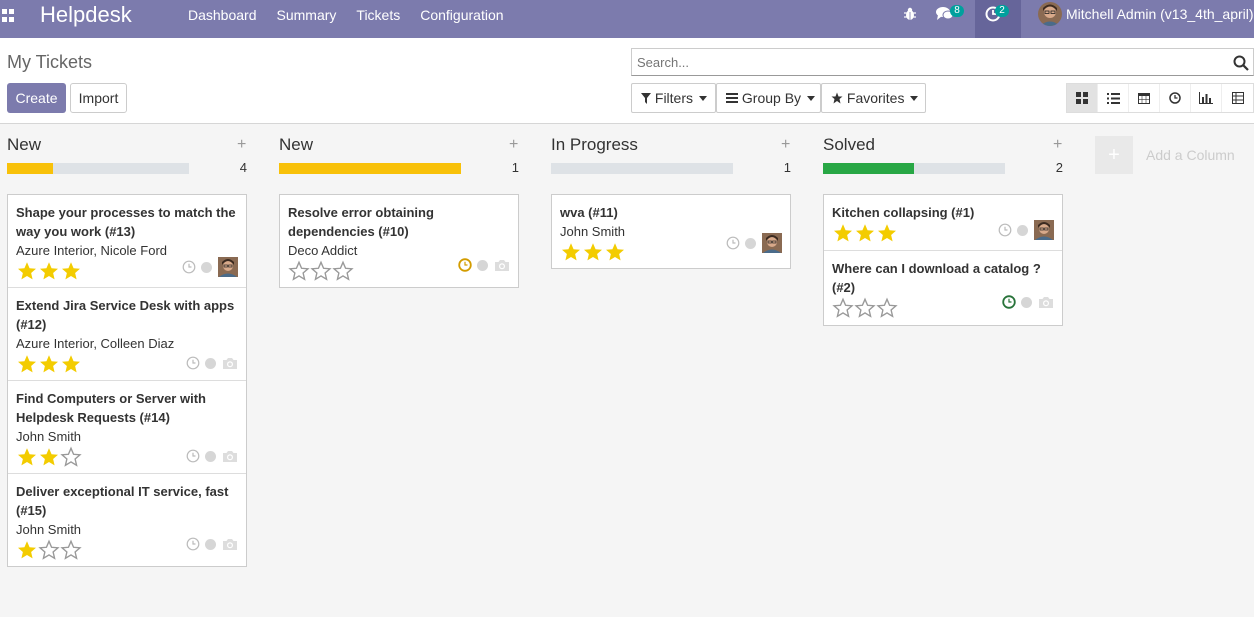  What do you see at coordinates (936, 278) in the screenshot?
I see `ticket-title: Where can I download a catalog ? (#2)` at bounding box center [936, 278].